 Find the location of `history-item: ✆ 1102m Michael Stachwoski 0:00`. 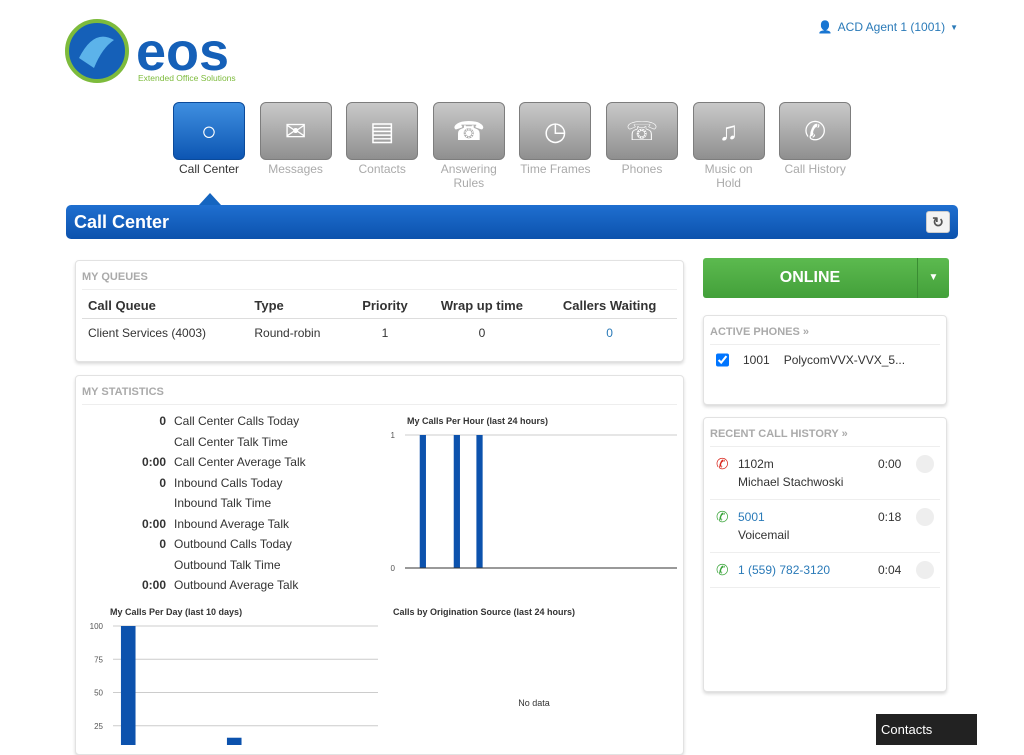

history-item: ✆ 1102m Michael Stachwoski 0:00 is located at coordinates (825, 473).